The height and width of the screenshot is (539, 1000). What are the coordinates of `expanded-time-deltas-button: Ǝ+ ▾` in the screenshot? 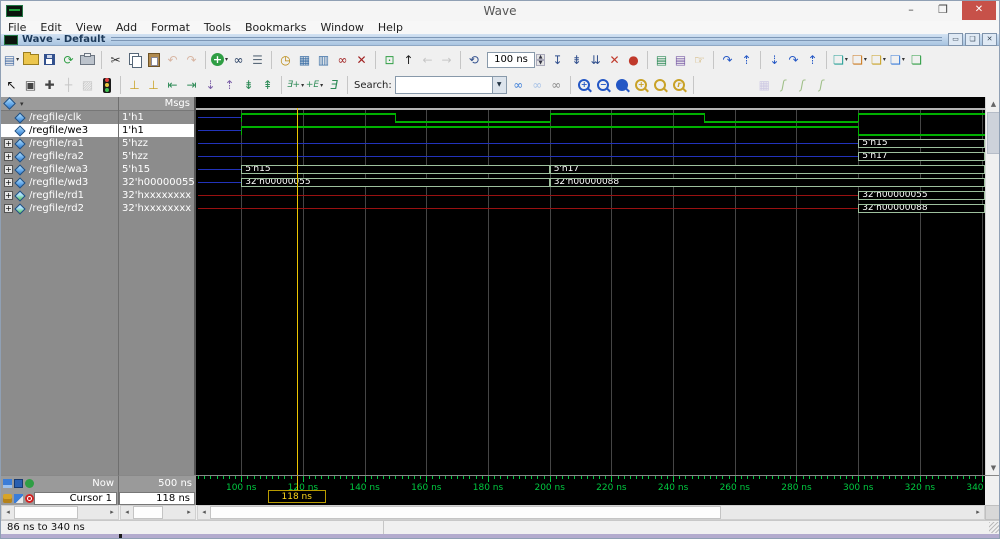 It's located at (295, 85).